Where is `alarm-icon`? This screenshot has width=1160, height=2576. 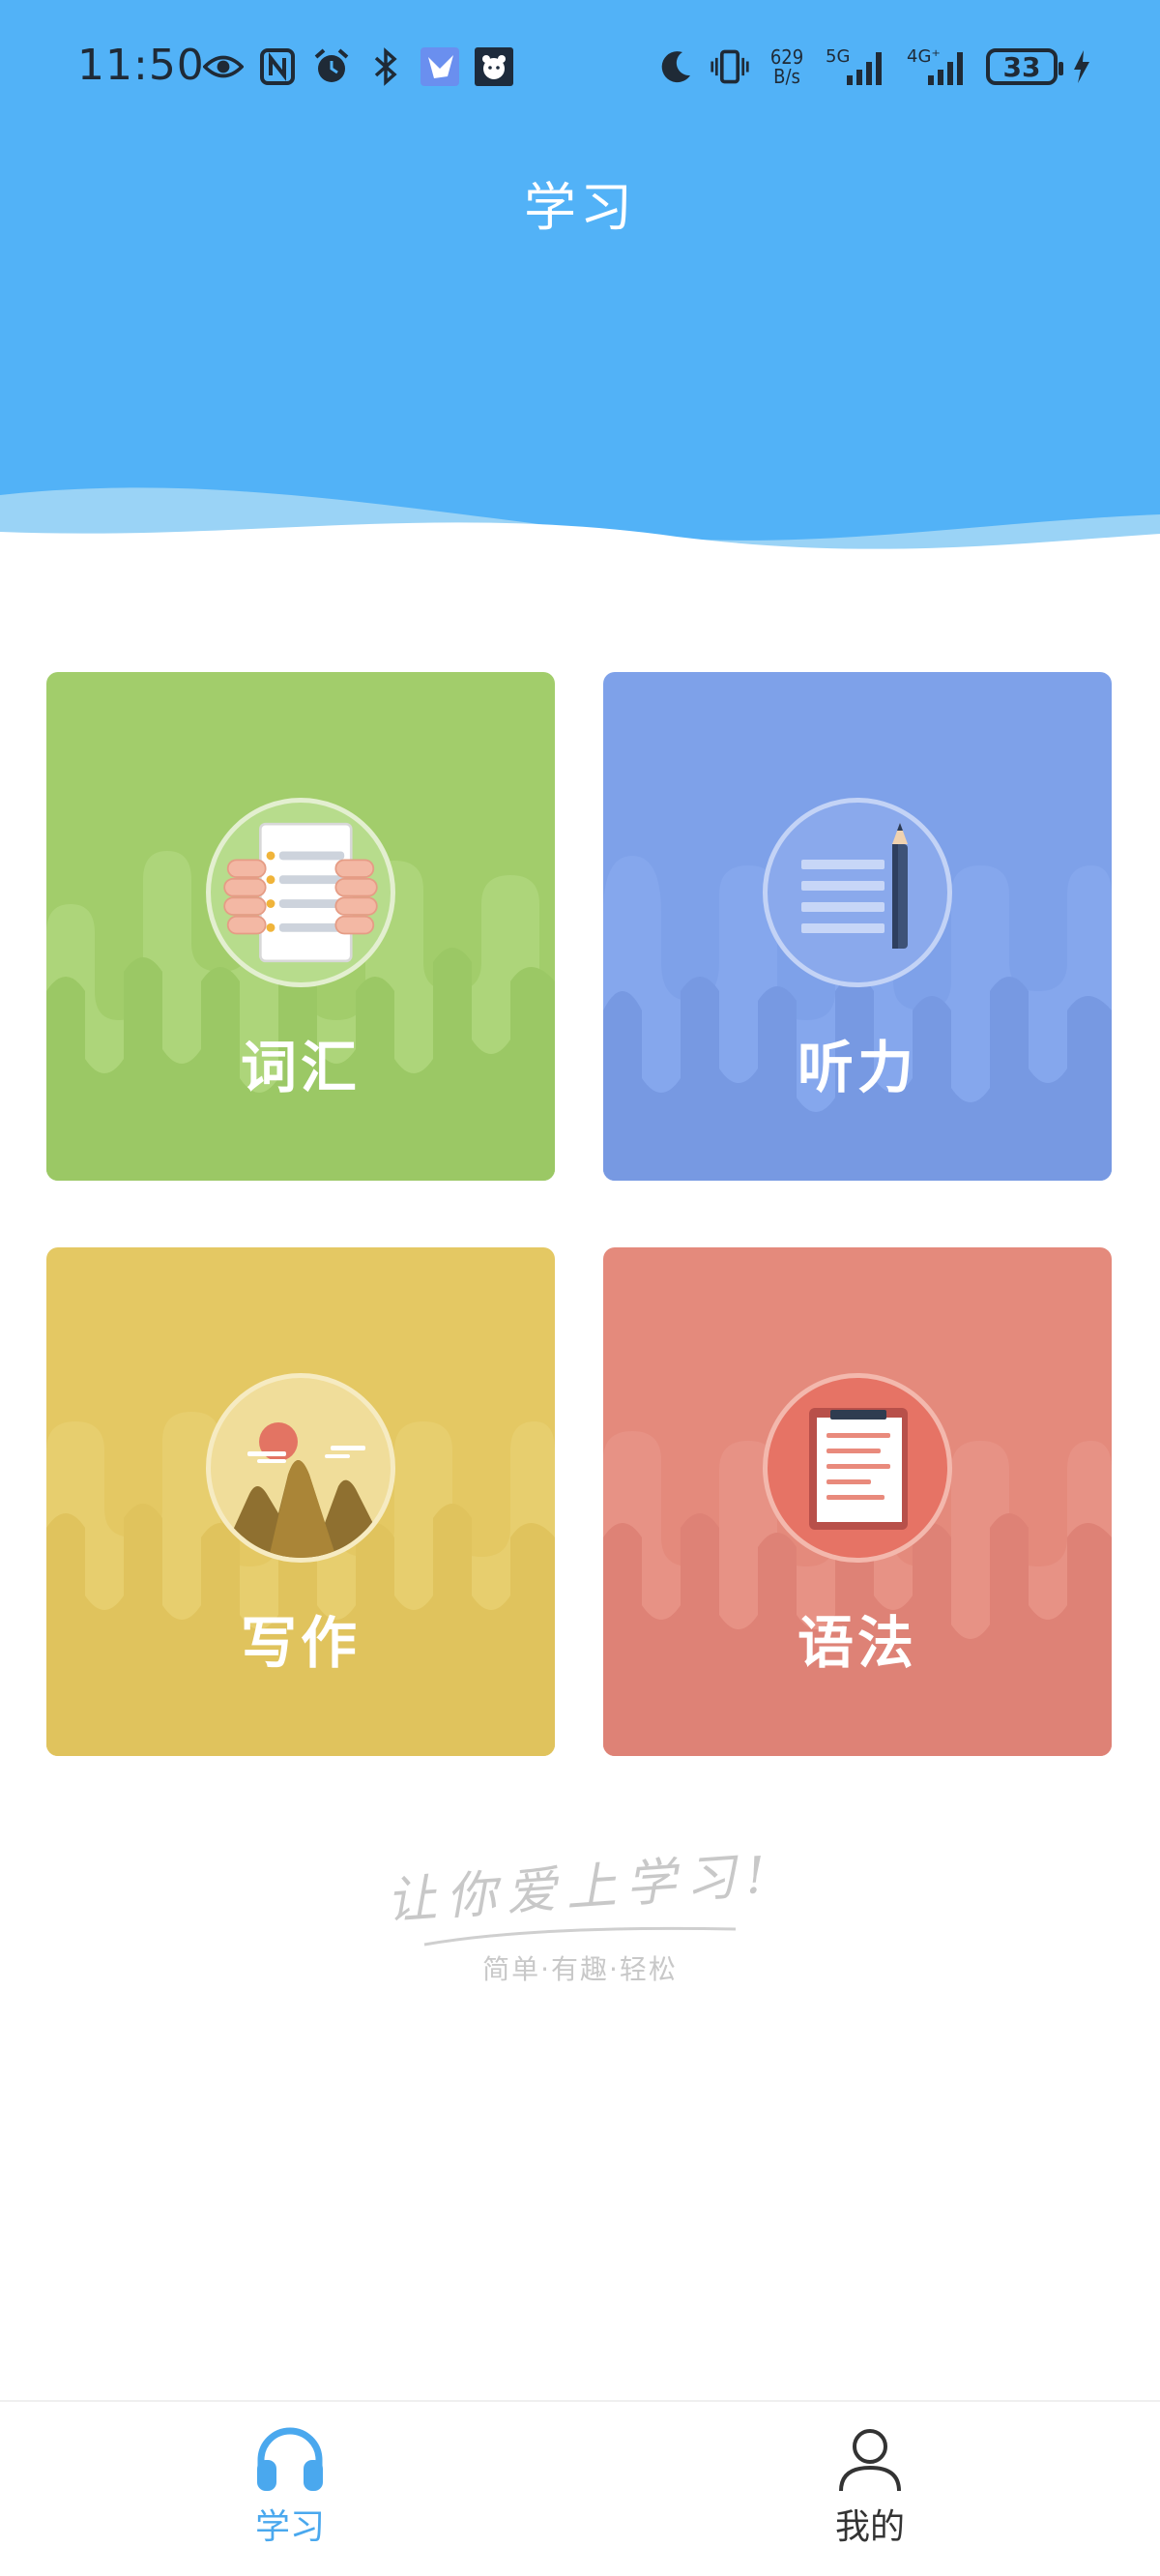 alarm-icon is located at coordinates (332, 66).